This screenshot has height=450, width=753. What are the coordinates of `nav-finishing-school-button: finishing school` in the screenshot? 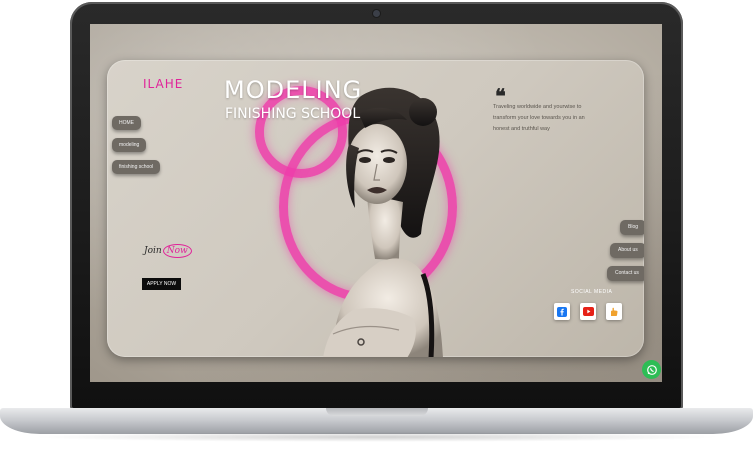 It's located at (136, 167).